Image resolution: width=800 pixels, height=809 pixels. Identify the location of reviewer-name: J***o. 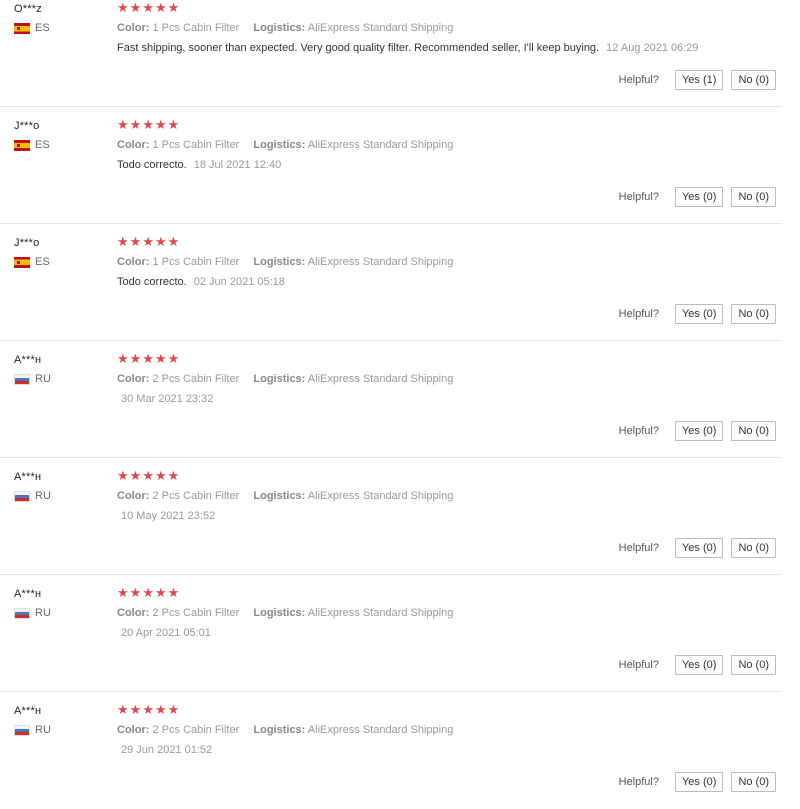
(27, 126).